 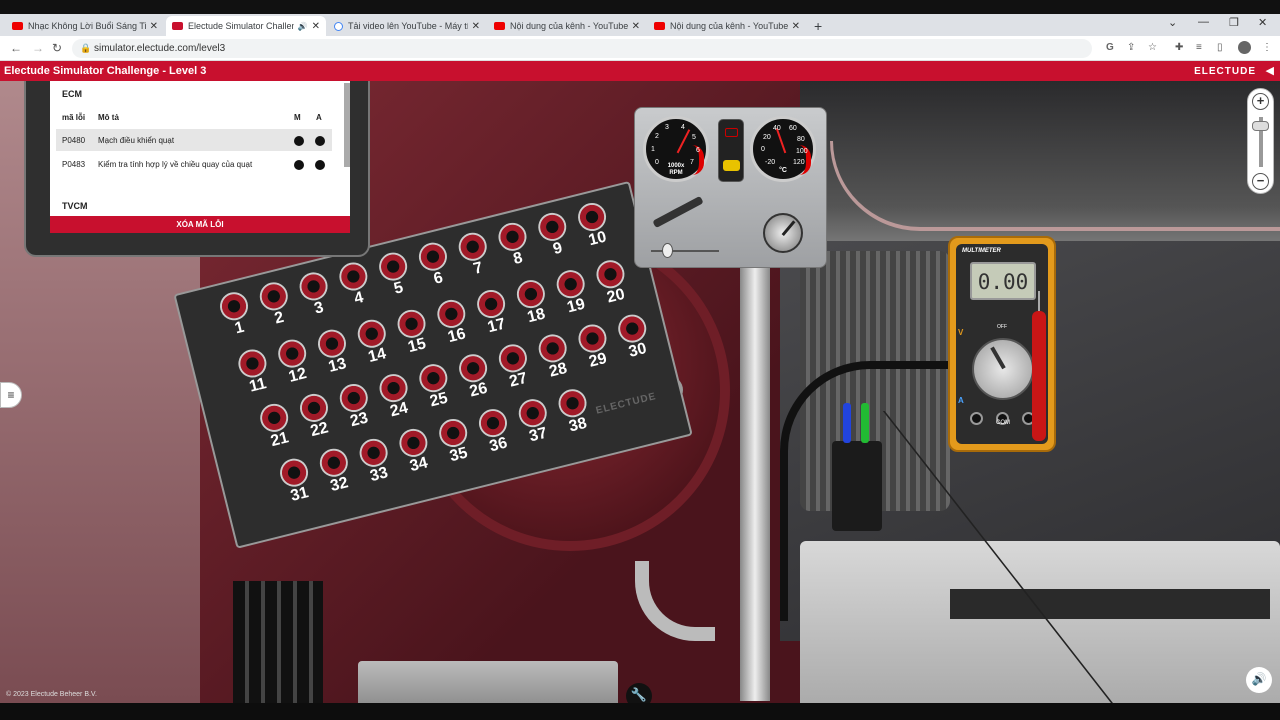 I want to click on temp-tick: -20, so click(x=770, y=162).